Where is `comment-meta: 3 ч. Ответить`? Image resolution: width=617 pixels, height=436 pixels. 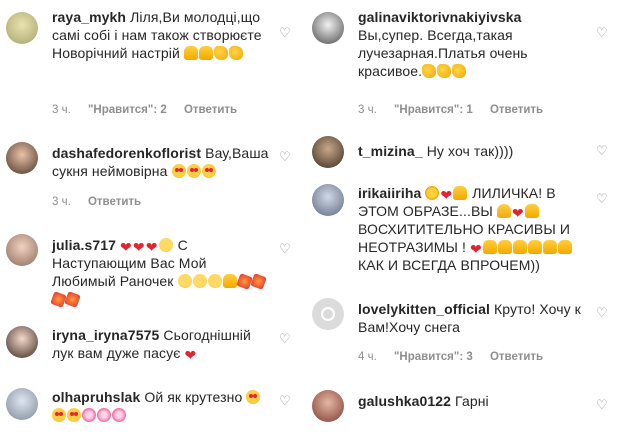
comment-meta: 3 ч. Ответить is located at coordinates (103, 202).